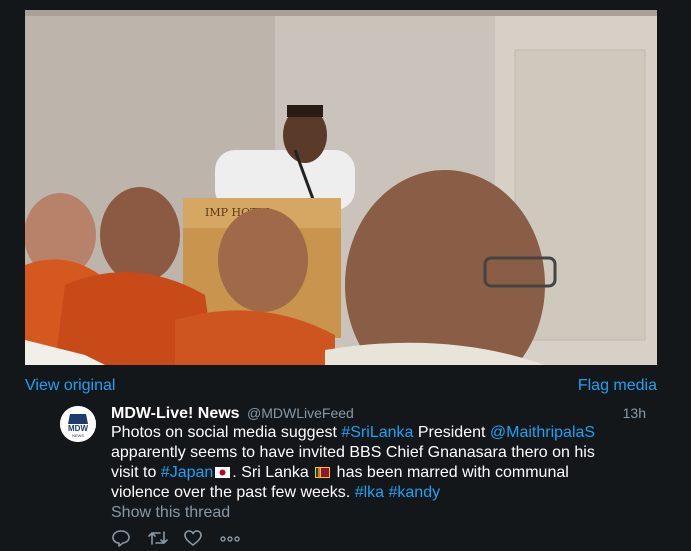 The width and height of the screenshot is (691, 551). What do you see at coordinates (300, 413) in the screenshot?
I see `author-handle: @MDWLiveFeed` at bounding box center [300, 413].